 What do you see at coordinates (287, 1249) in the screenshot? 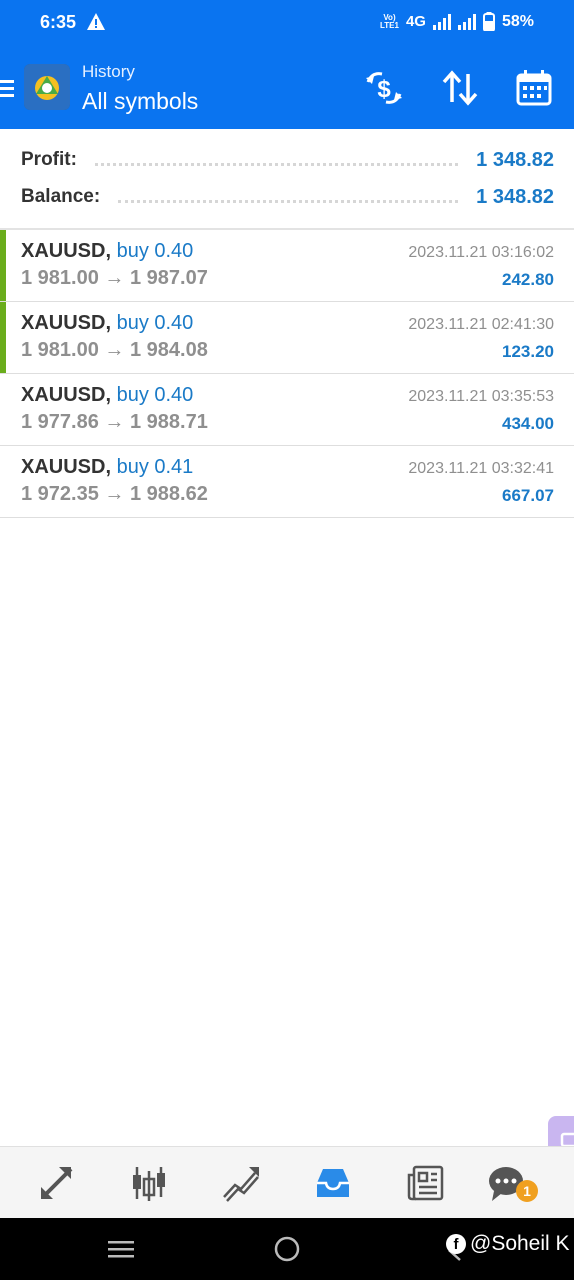
I see `home-icon` at bounding box center [287, 1249].